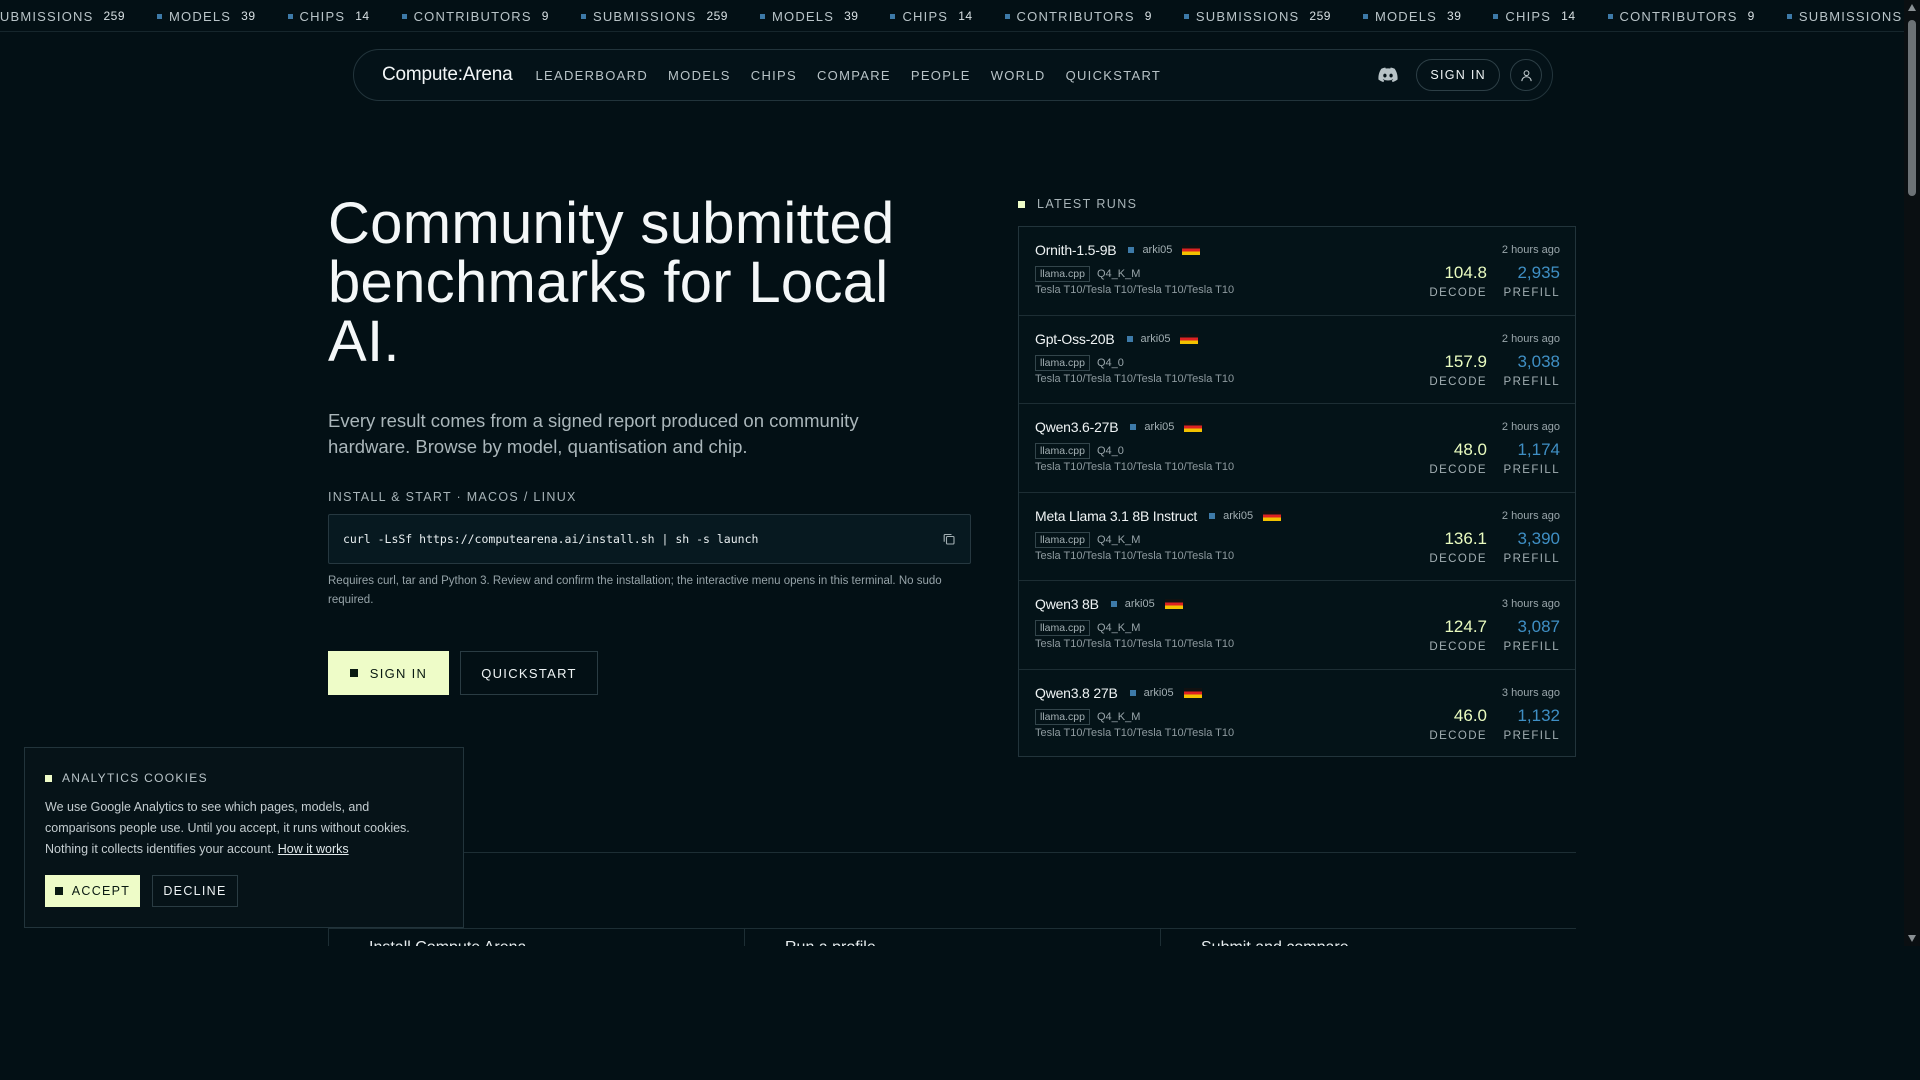 The height and width of the screenshot is (1080, 1920). I want to click on page-scrollbar, so click(1912, 473).